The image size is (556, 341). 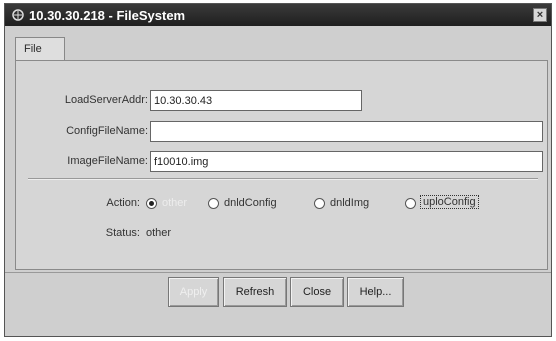 I want to click on tab-file: File, so click(x=40, y=49).